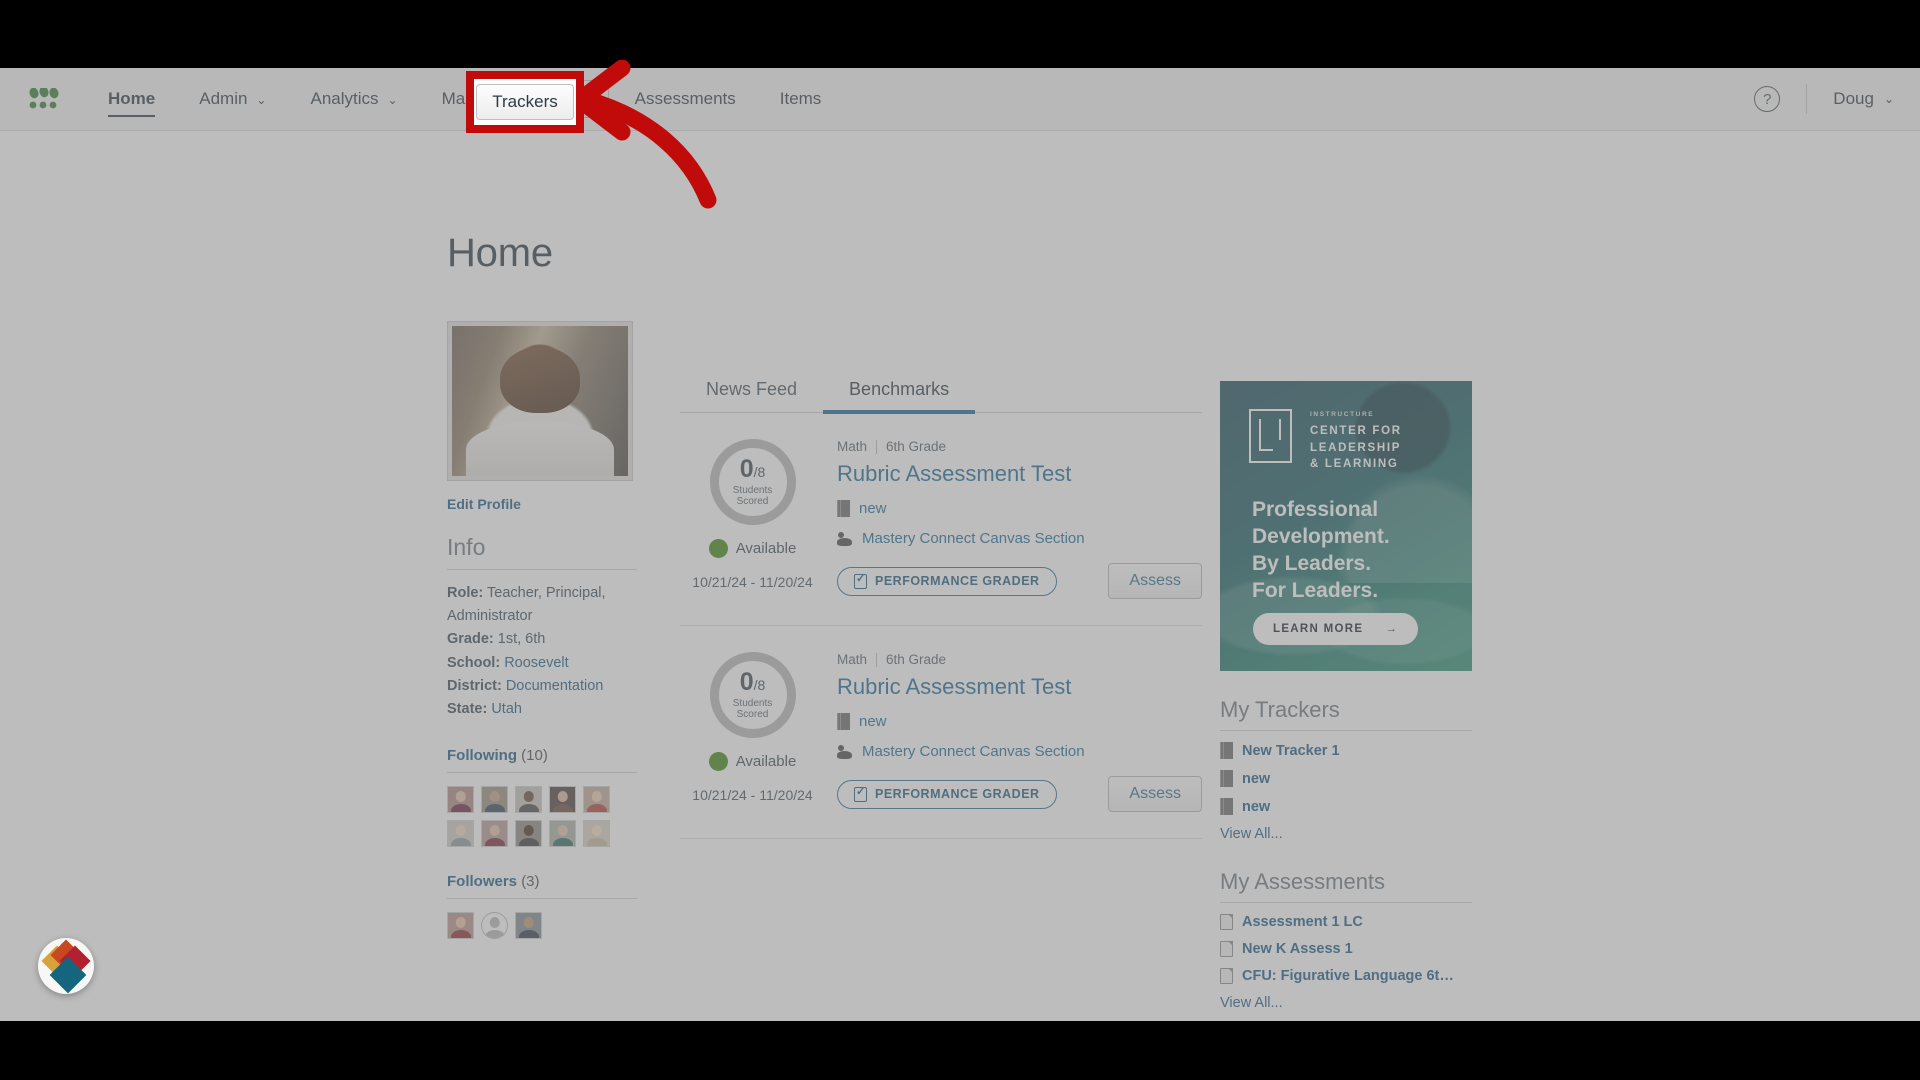  What do you see at coordinates (1356, 431) in the screenshot?
I see `promo-brand-line1: CENTER FOR` at bounding box center [1356, 431].